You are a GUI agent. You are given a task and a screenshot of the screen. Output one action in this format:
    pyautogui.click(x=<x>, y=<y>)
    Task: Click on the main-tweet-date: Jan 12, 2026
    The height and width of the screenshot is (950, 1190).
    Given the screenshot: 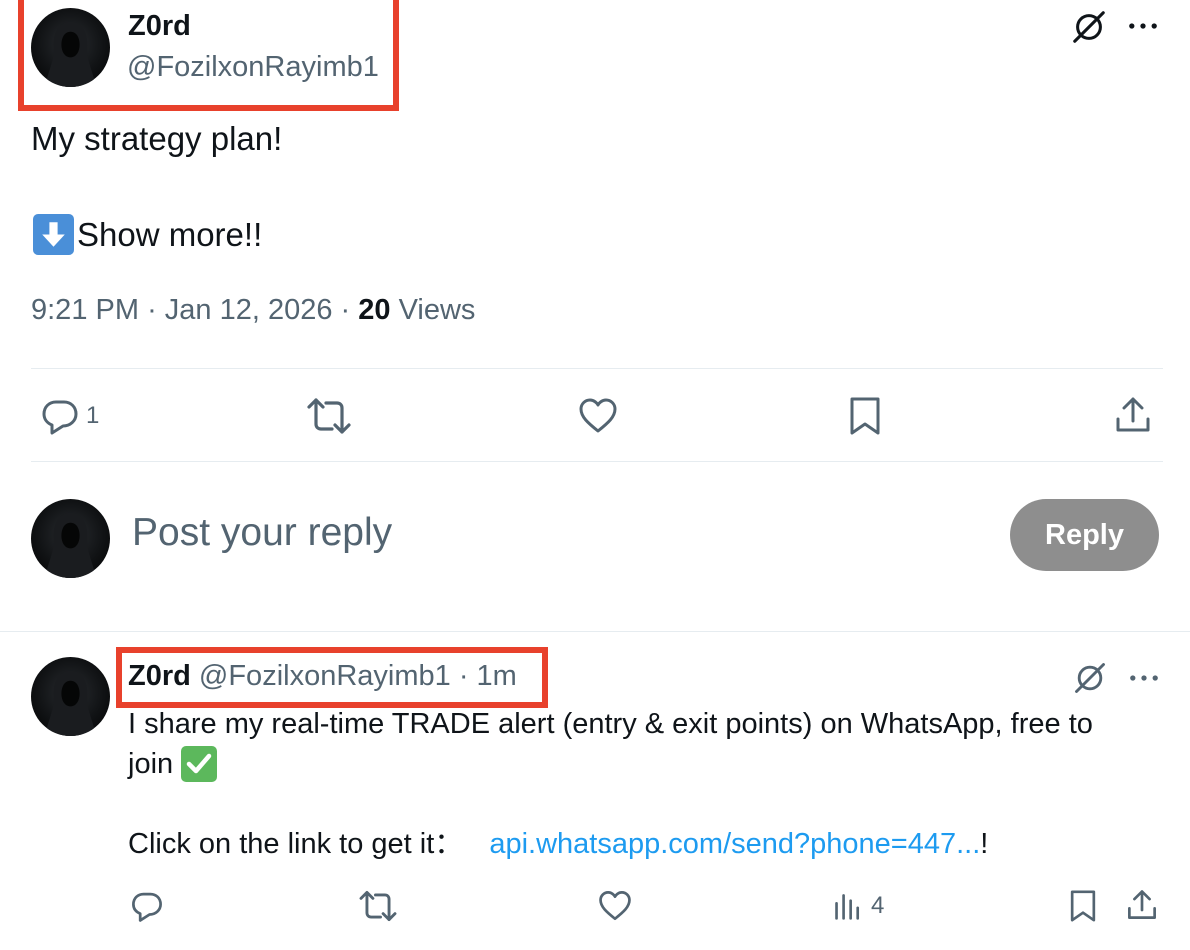 What is the action you would take?
    pyautogui.click(x=249, y=310)
    